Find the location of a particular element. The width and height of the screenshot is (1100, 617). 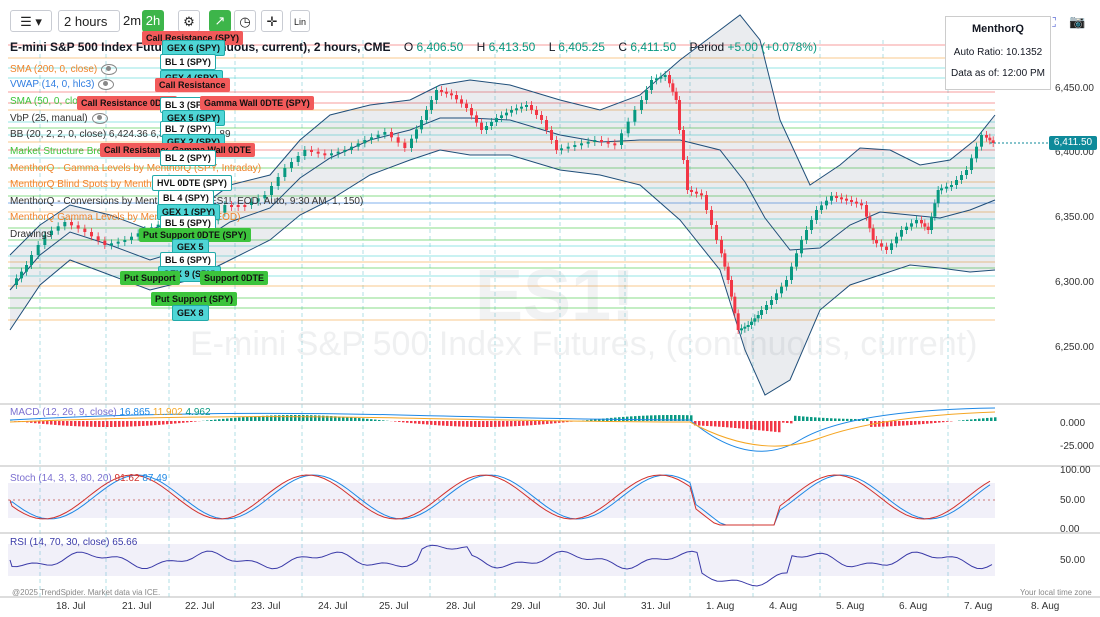

quick-interval-2h: 2h is located at coordinates (153, 21).